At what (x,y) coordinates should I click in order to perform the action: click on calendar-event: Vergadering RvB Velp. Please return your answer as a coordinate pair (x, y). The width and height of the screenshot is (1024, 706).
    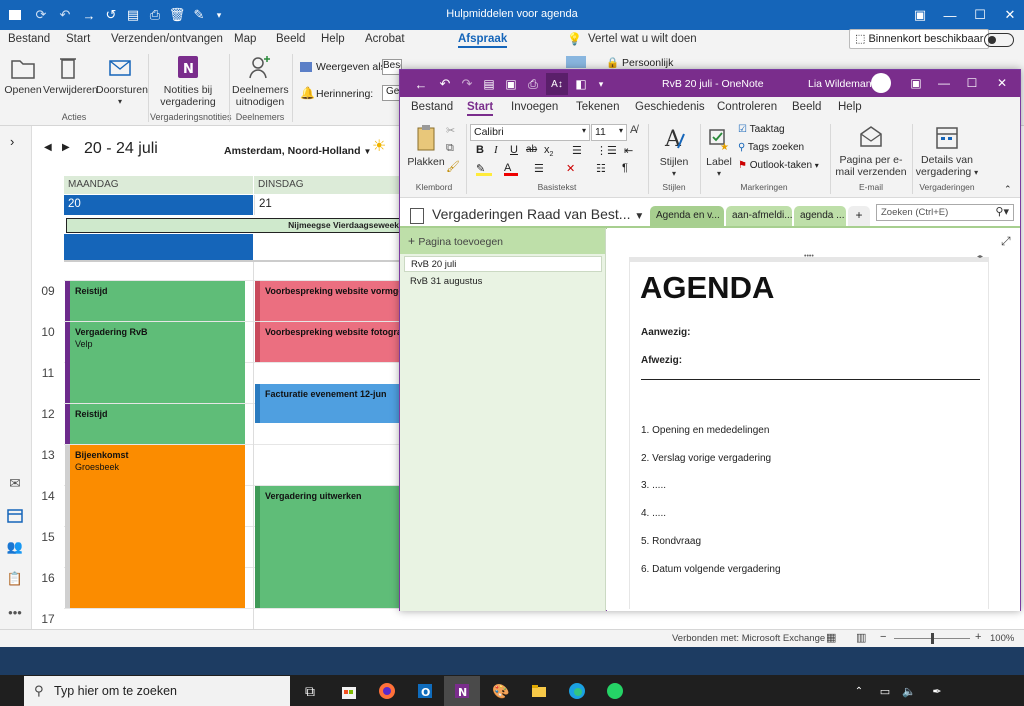
    Looking at the image, I should click on (155, 362).